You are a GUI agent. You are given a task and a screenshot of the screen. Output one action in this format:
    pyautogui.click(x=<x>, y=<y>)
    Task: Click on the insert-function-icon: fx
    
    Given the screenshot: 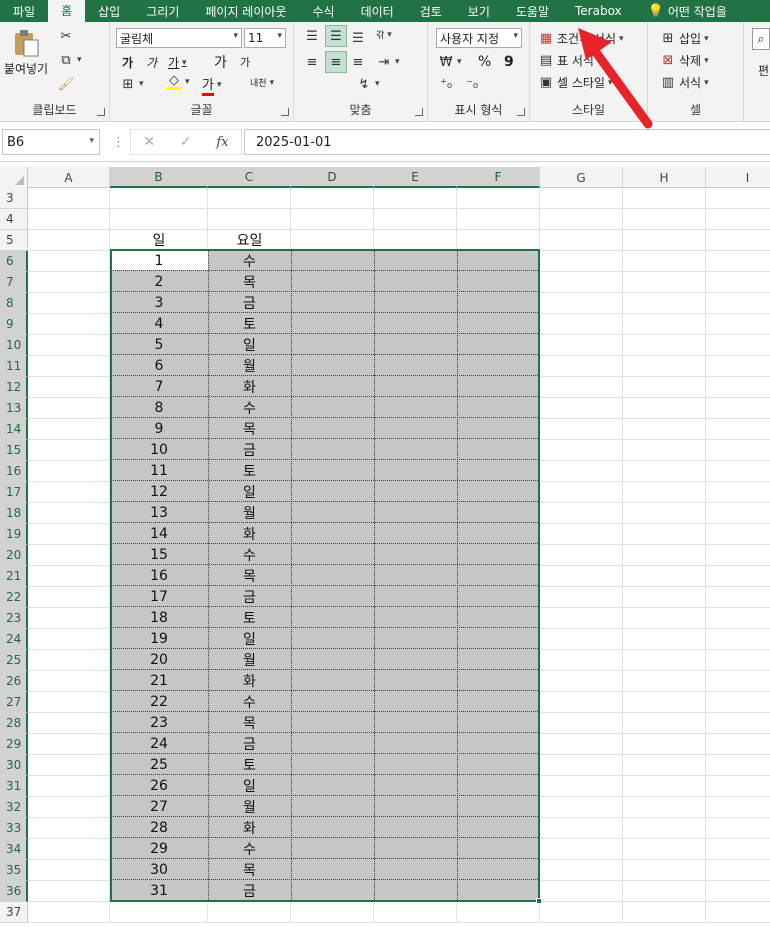 What is the action you would take?
    pyautogui.click(x=222, y=142)
    